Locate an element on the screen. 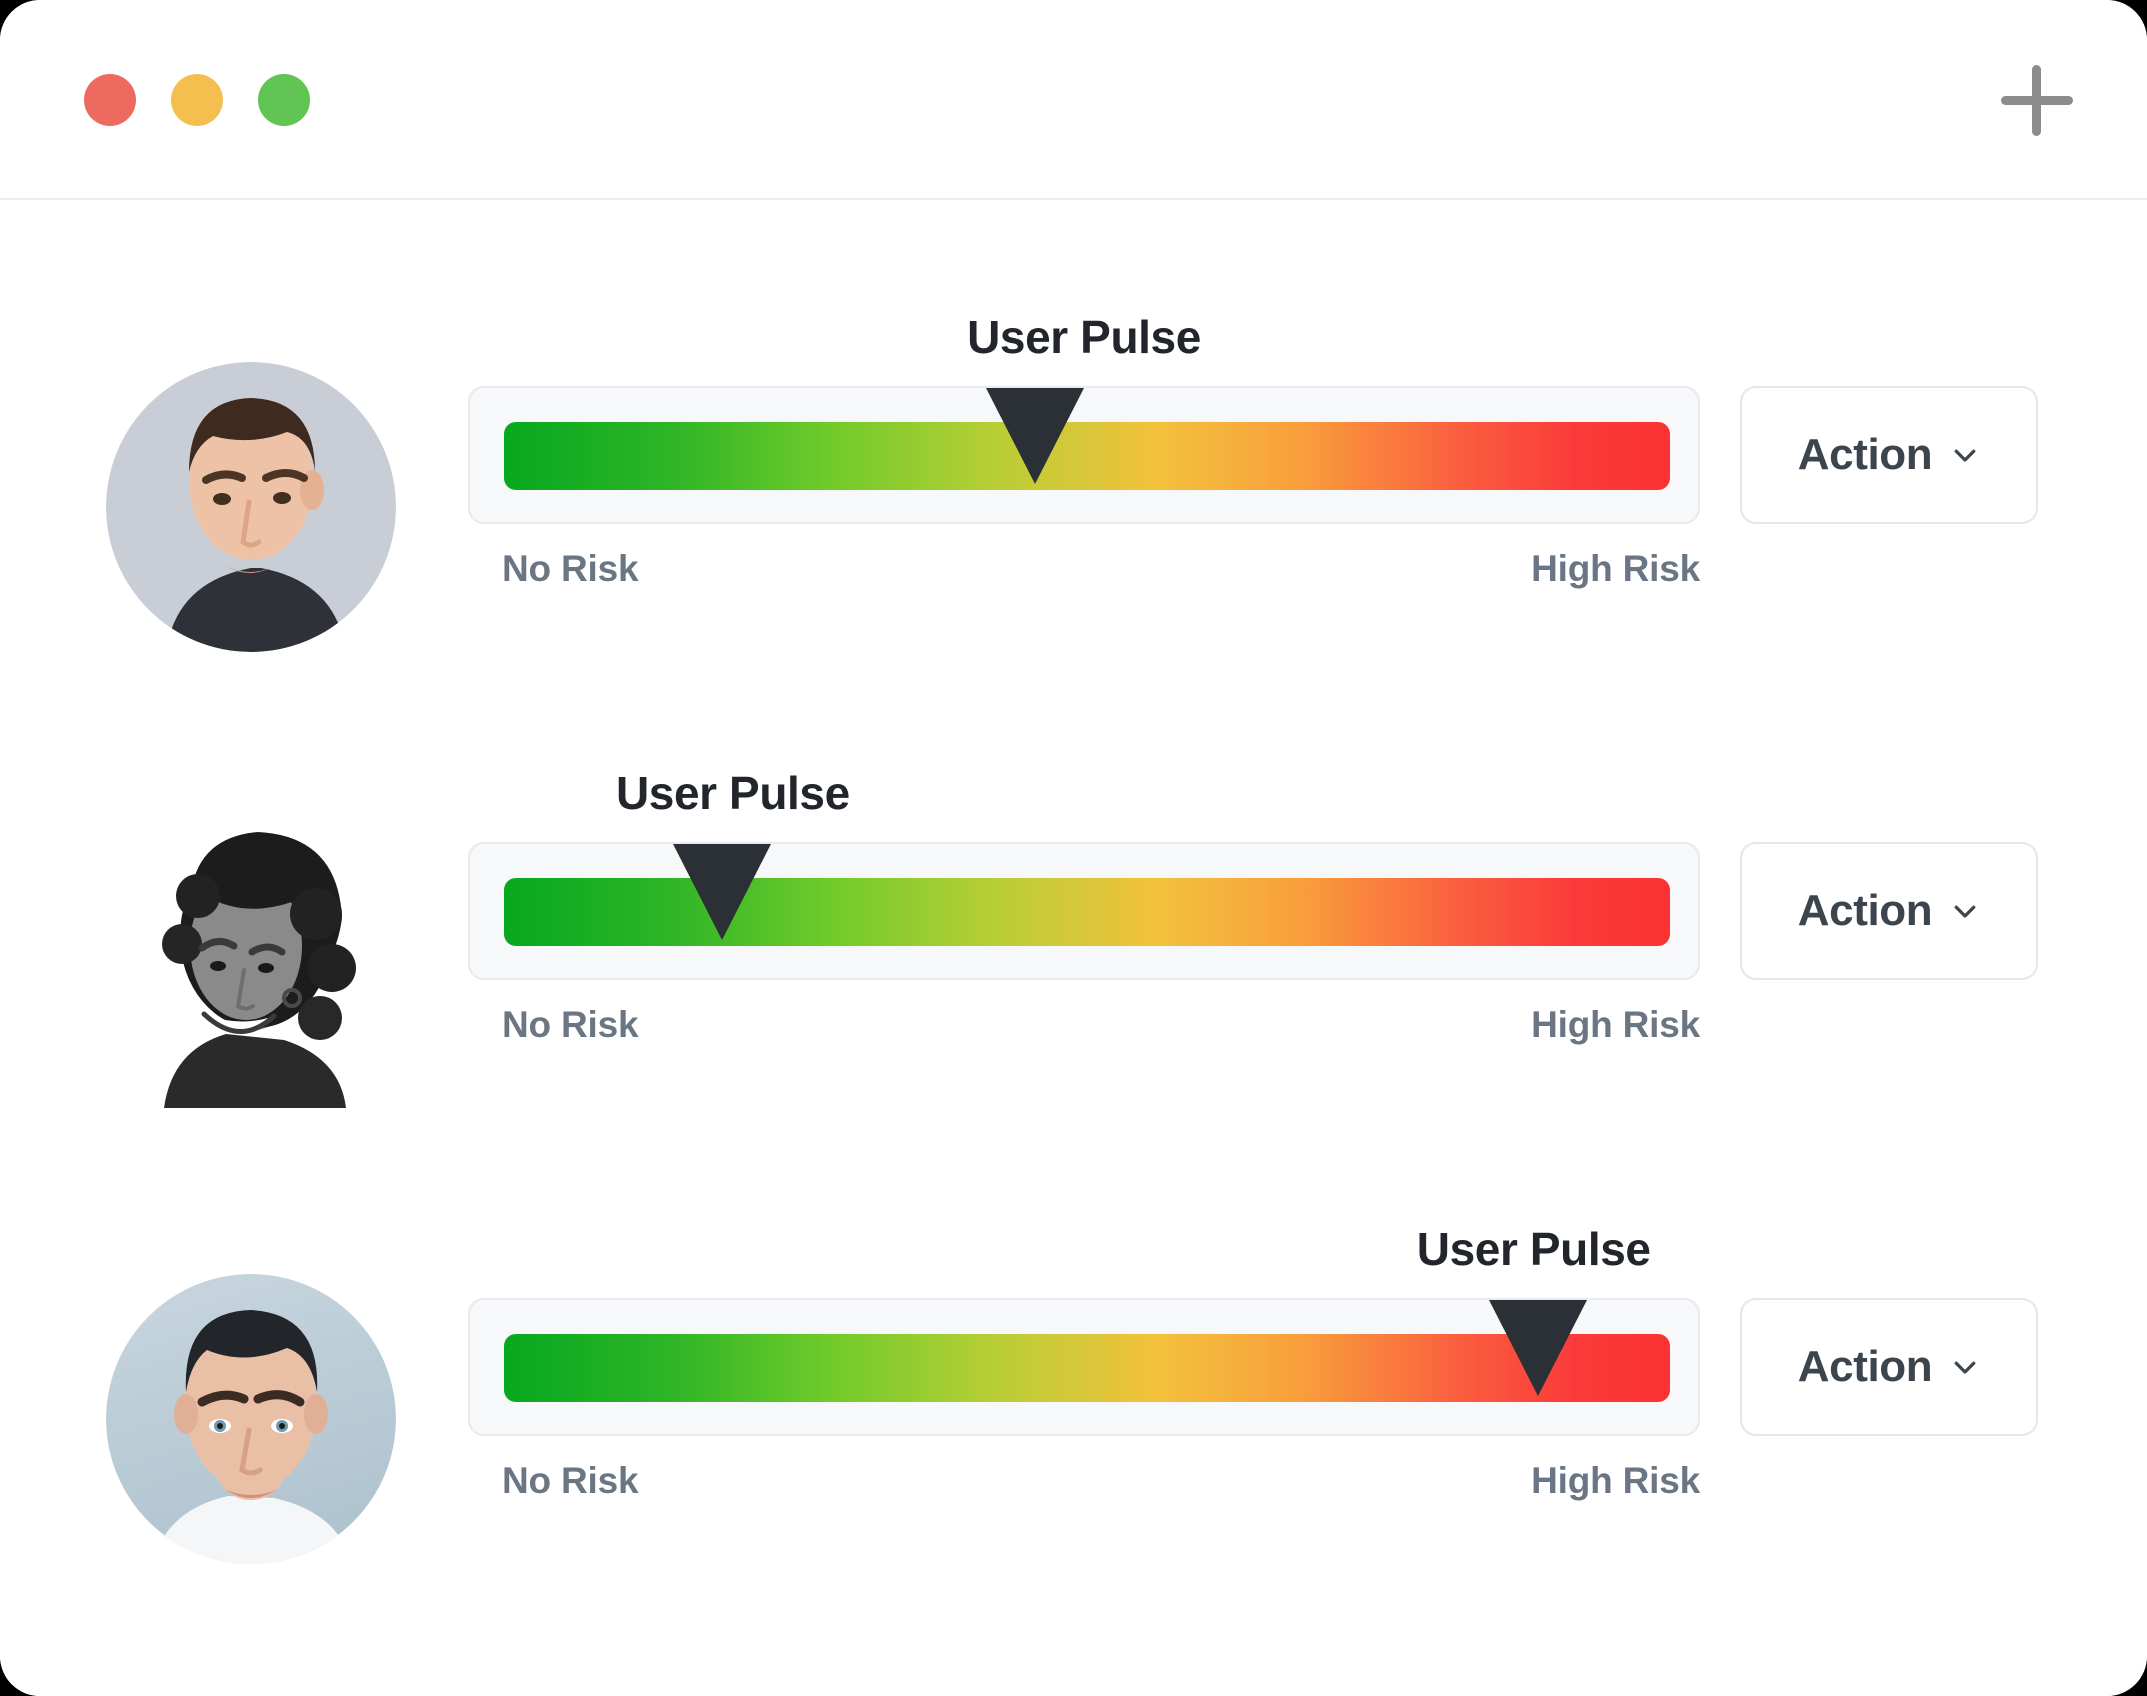  traffic-light-controls is located at coordinates (197, 100).